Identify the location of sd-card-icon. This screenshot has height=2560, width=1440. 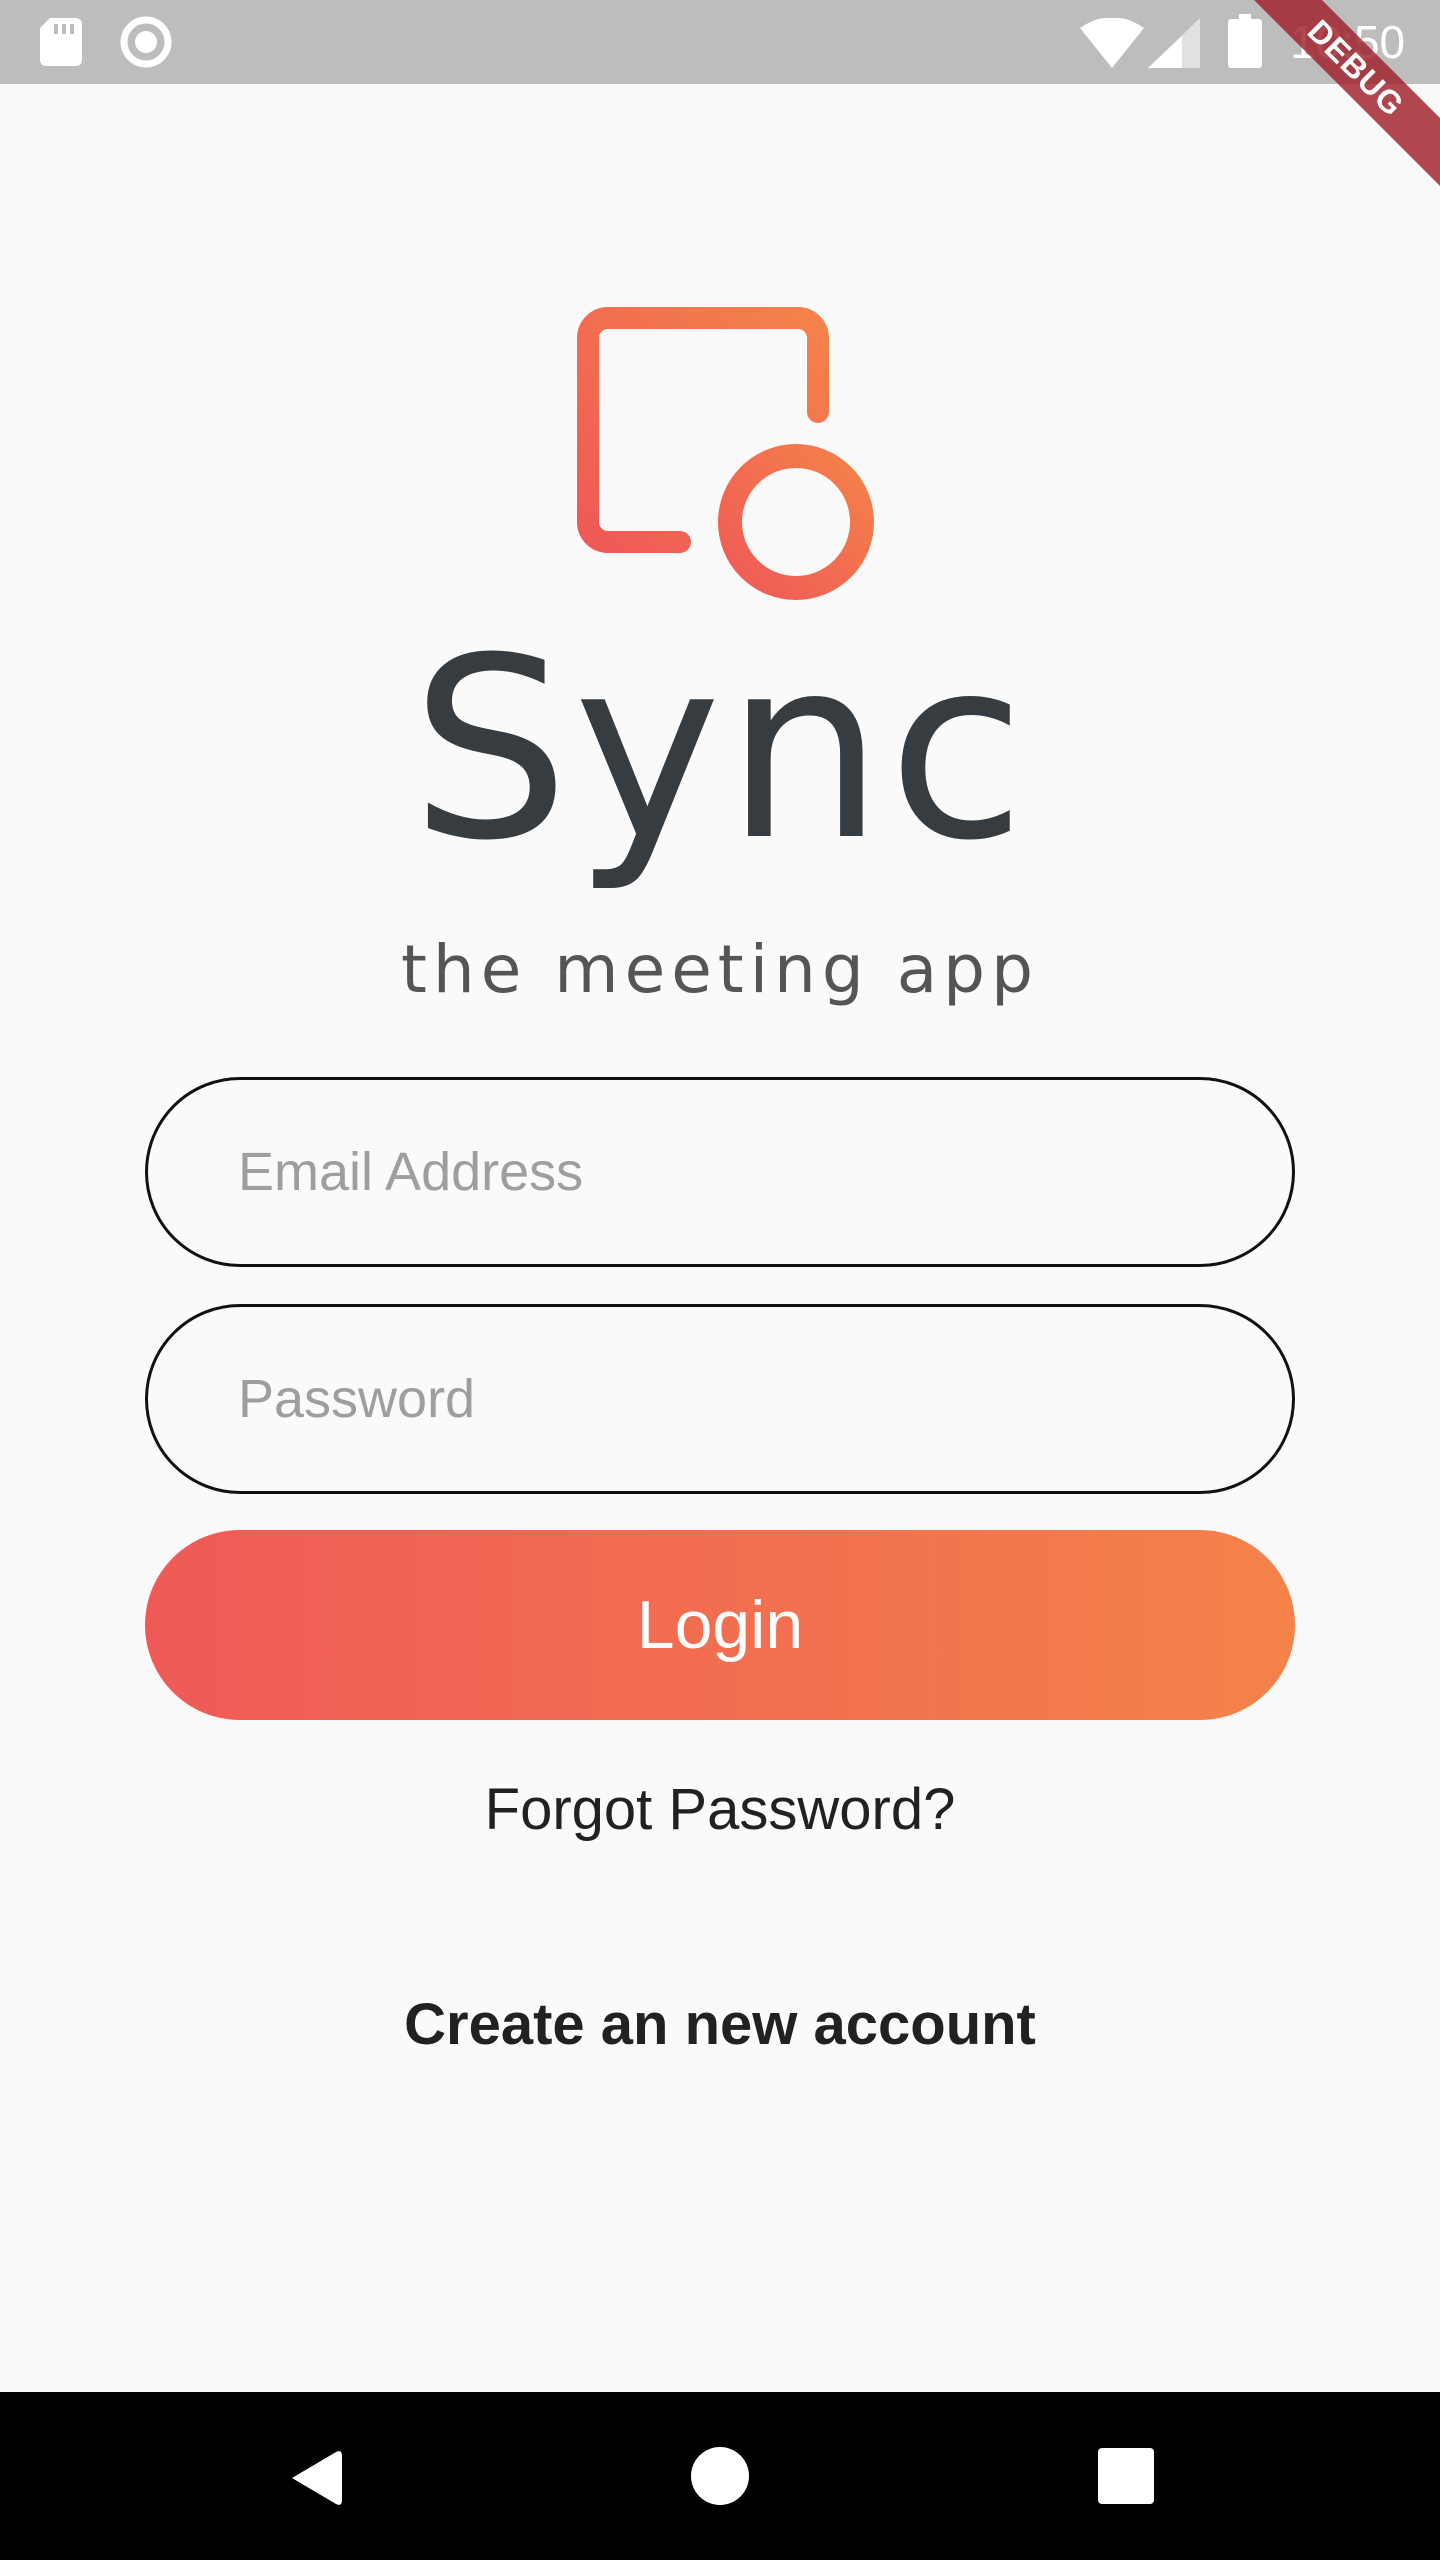
(61, 42).